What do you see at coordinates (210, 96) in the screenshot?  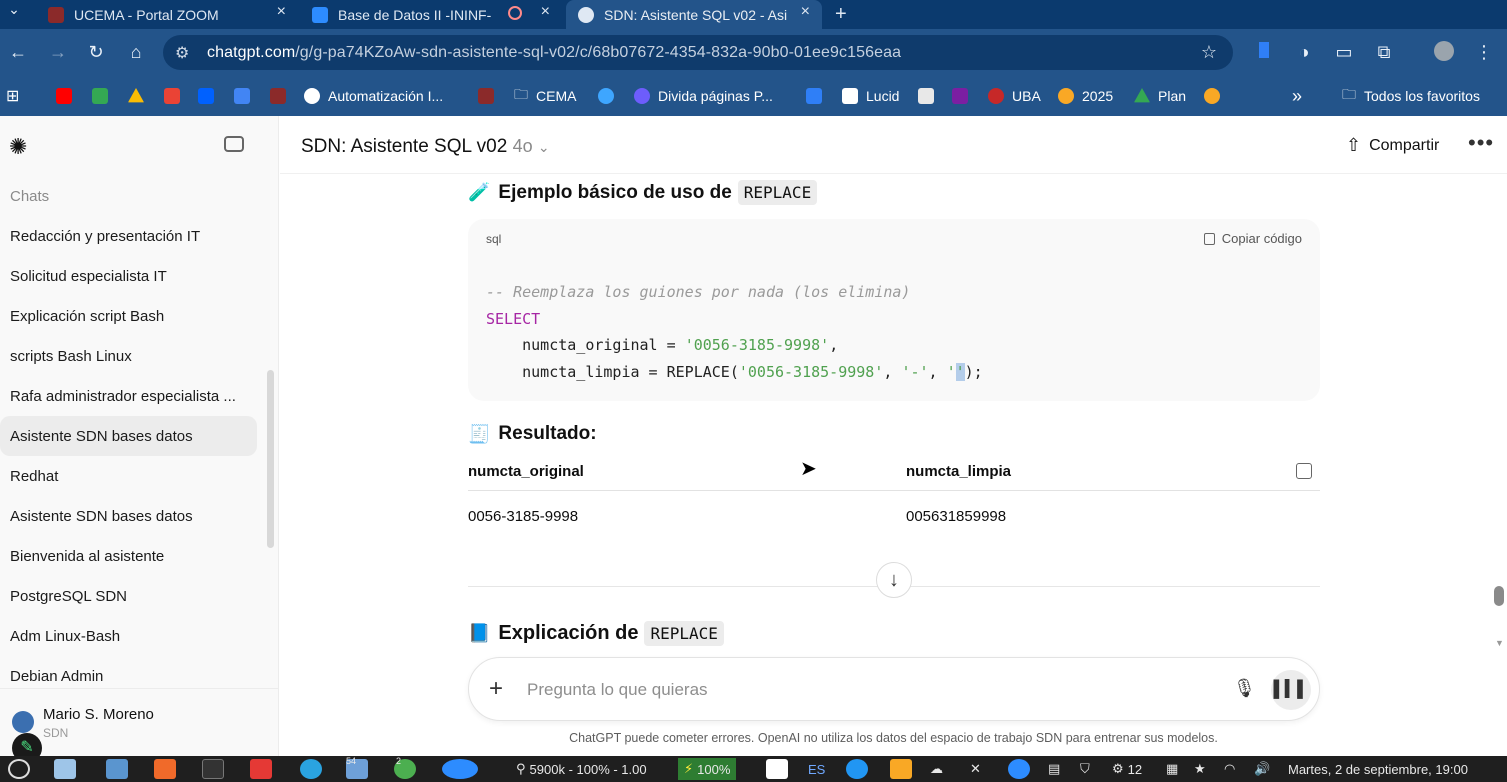 I see `dropbox-bookmark-icon` at bounding box center [210, 96].